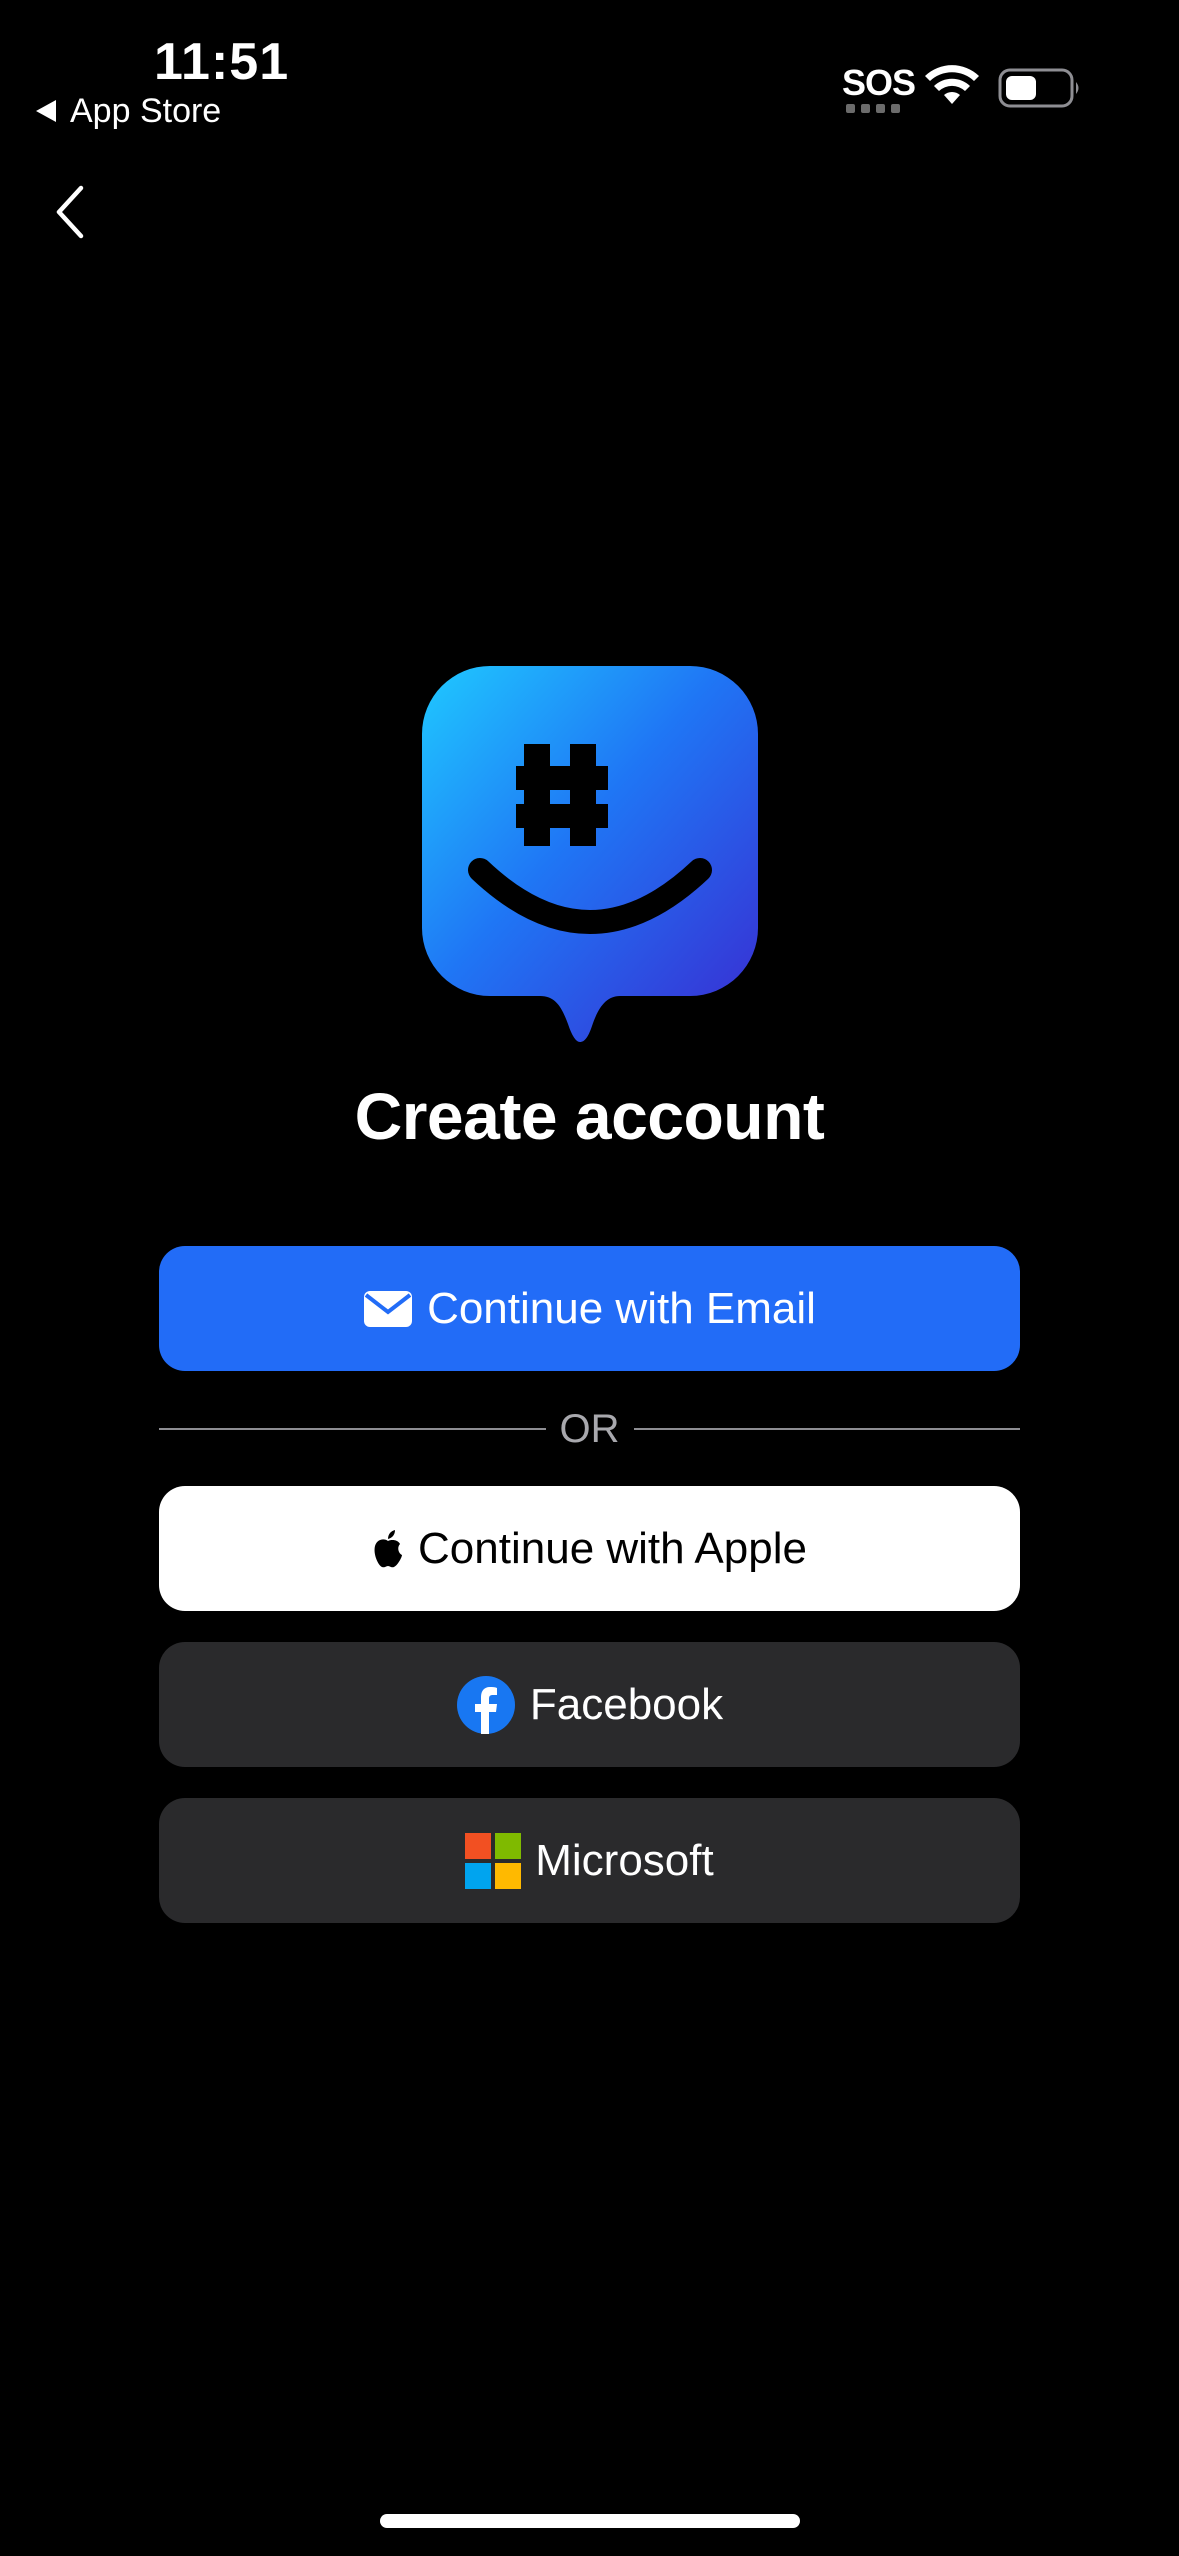 This screenshot has width=1179, height=2556. I want to click on sos-indicator: SOS, so click(879, 82).